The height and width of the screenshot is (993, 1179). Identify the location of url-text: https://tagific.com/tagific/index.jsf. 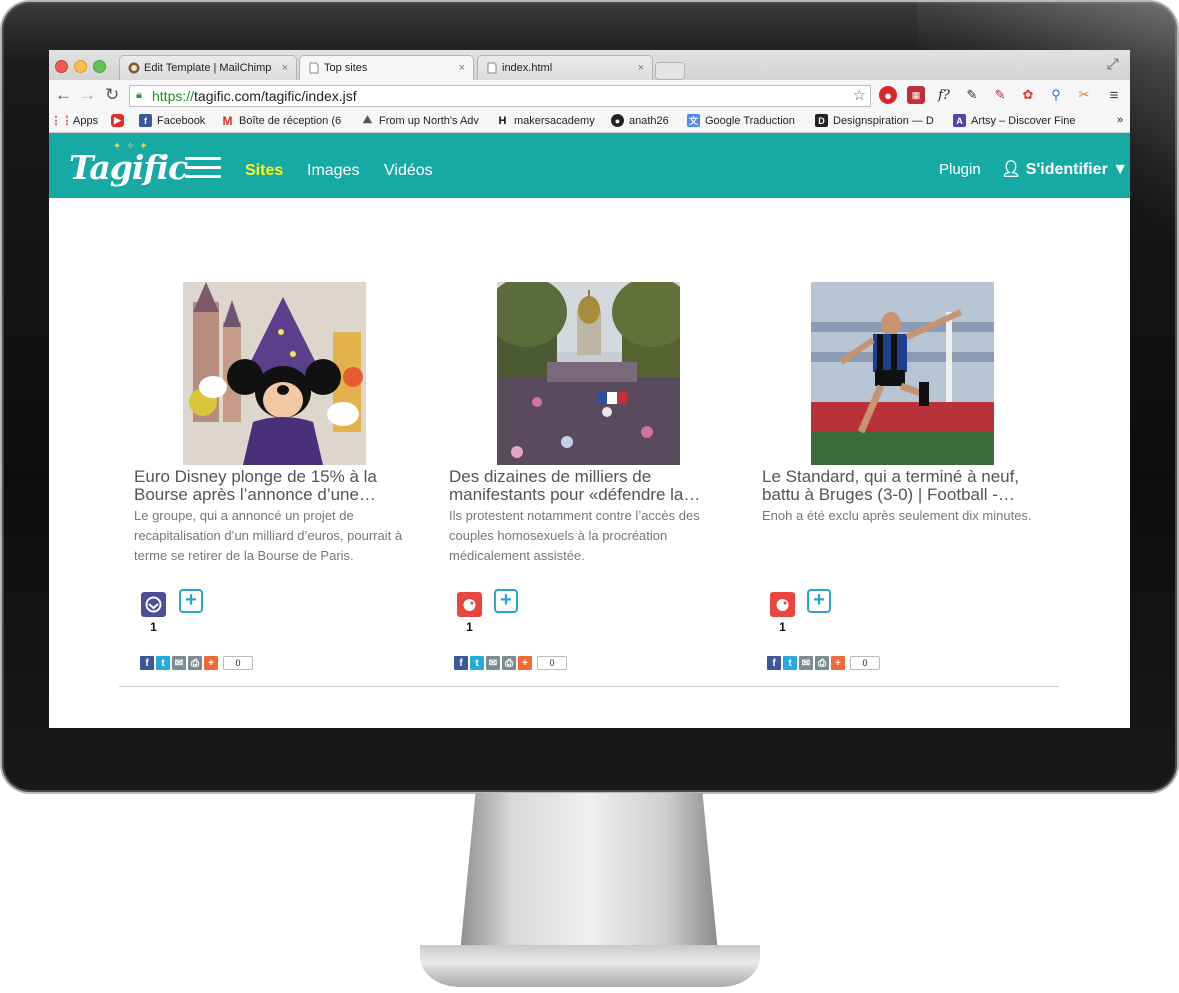
(254, 96).